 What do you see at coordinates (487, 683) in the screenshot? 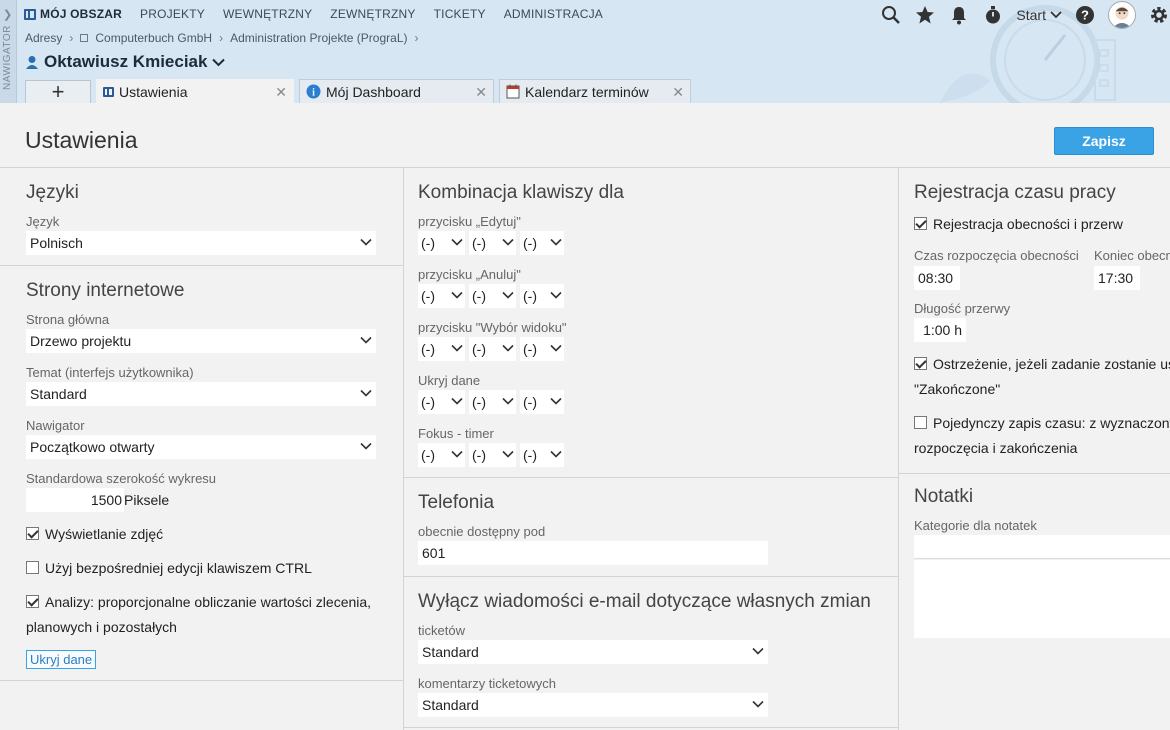
I see `comments-label: komentarzy ticketowych` at bounding box center [487, 683].